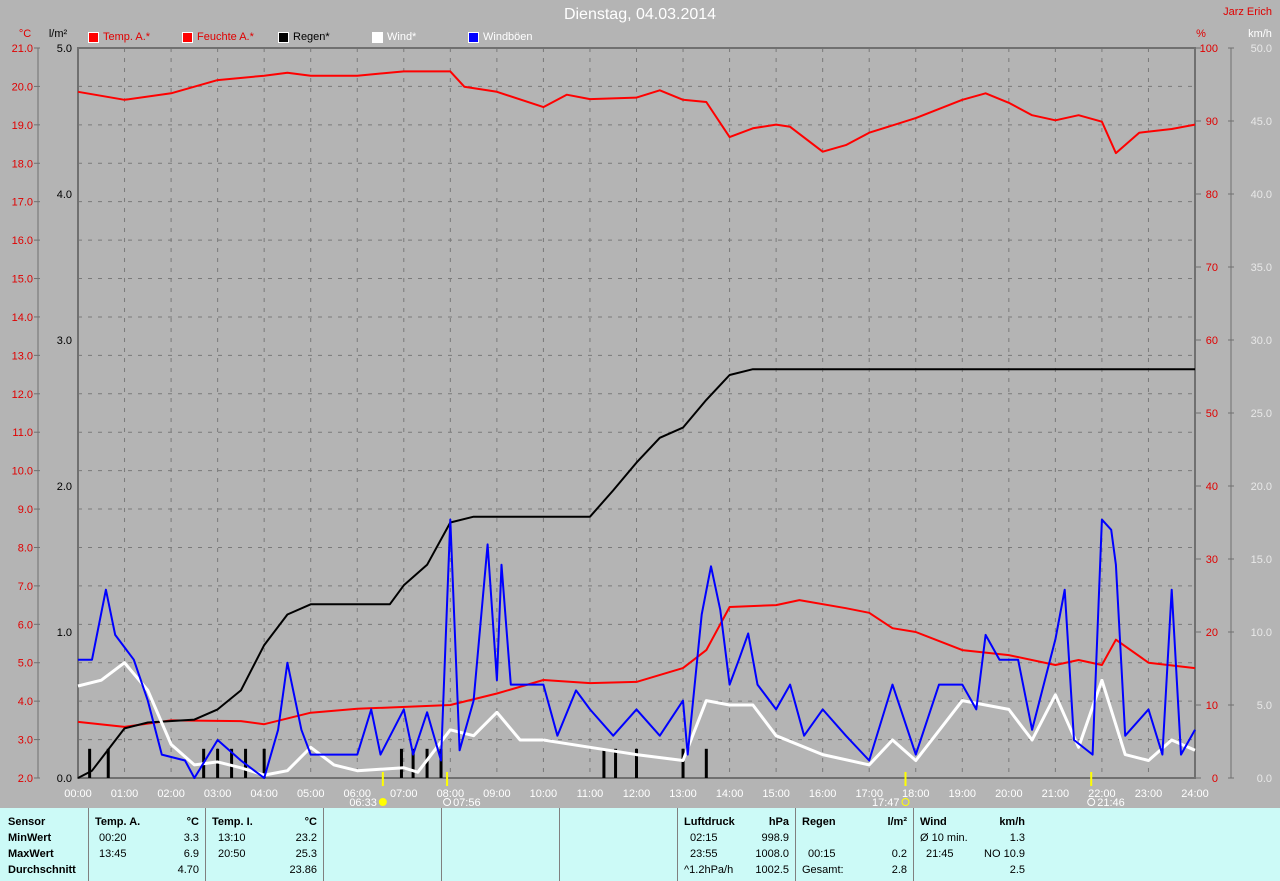 This screenshot has height=881, width=1280. I want to click on legend-swatch-temp, so click(93, 37).